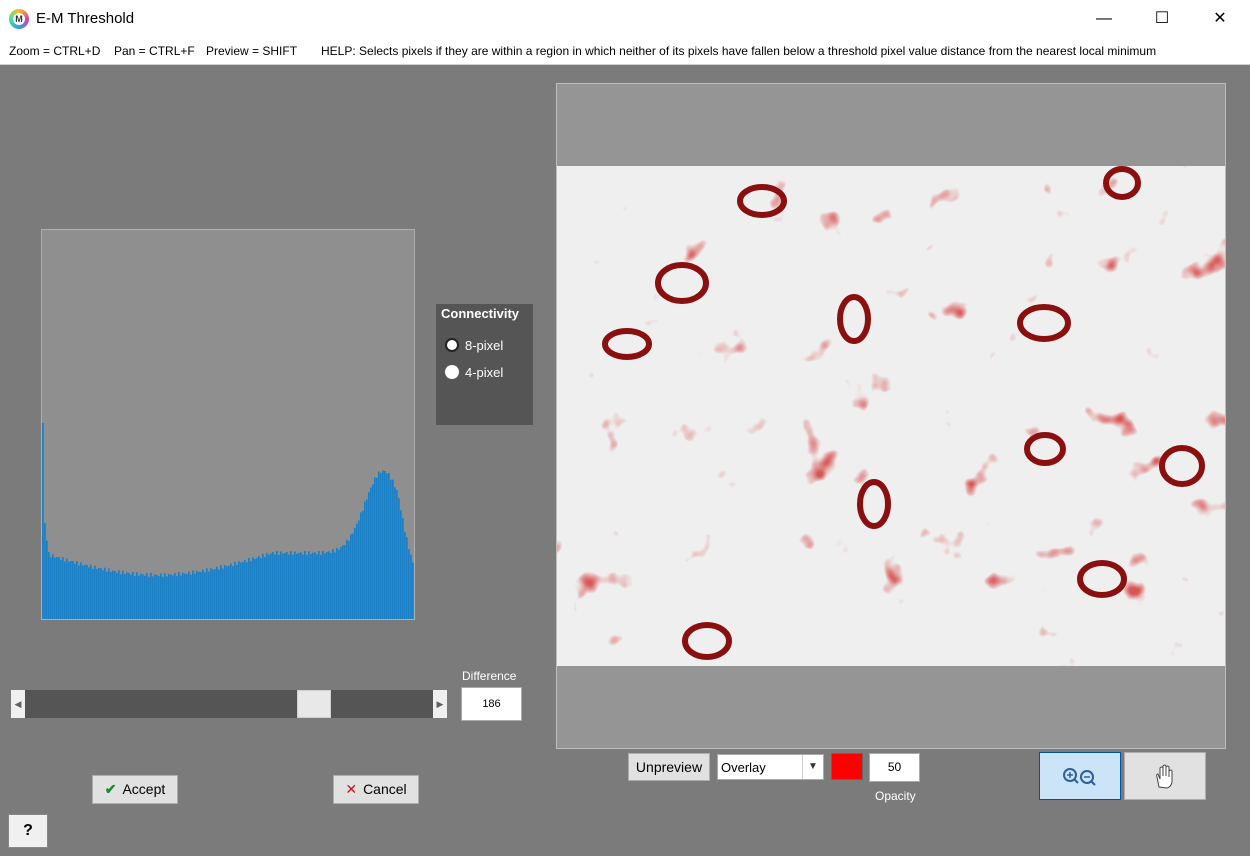 Image resolution: width=1250 pixels, height=856 pixels. What do you see at coordinates (228, 521) in the screenshot?
I see `histogram-chart` at bounding box center [228, 521].